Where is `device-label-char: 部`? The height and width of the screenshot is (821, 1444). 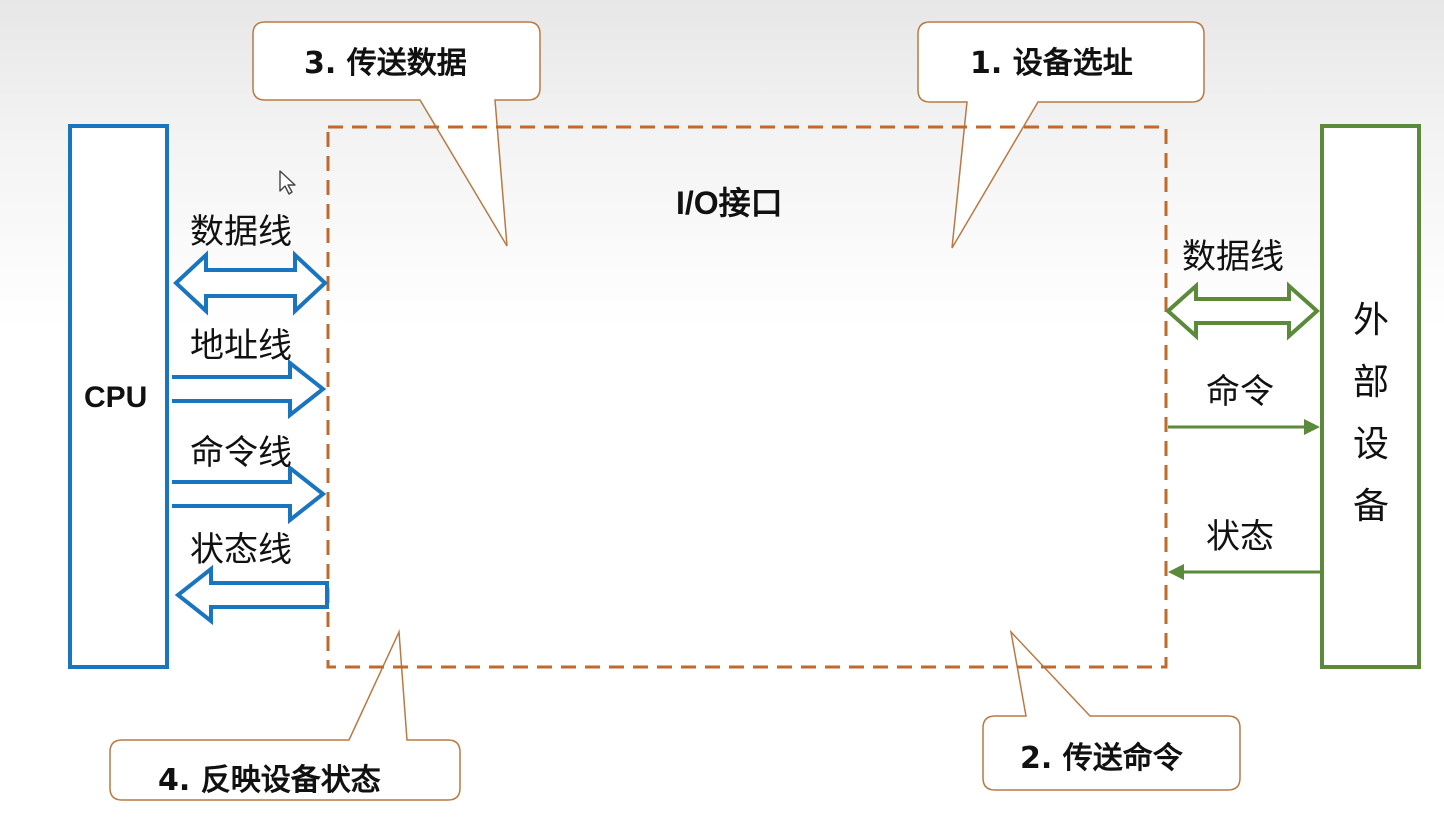 device-label-char: 部 is located at coordinates (1370, 382).